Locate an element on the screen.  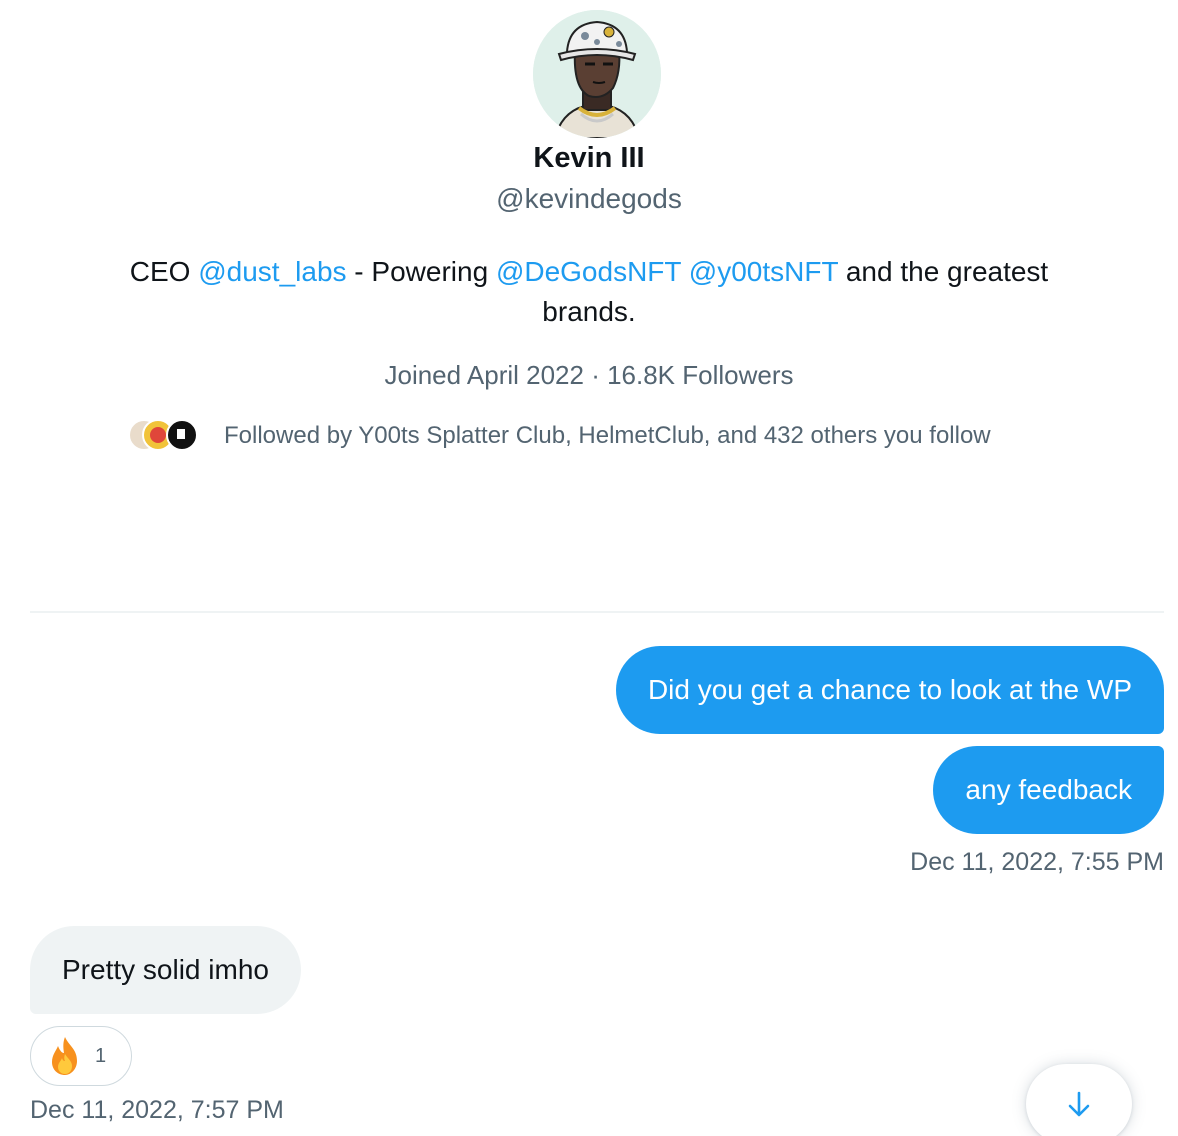
bio-text-prefix: CEO is located at coordinates (164, 271).